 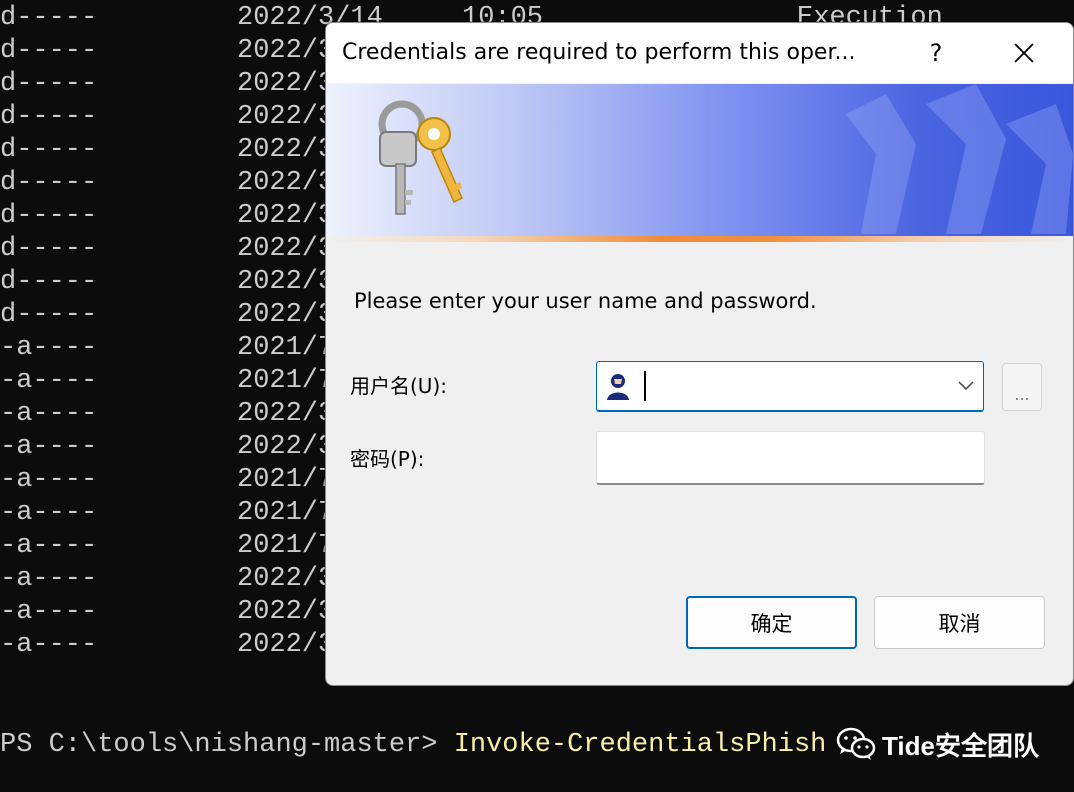 I want to click on close-icon, so click(x=1024, y=53).